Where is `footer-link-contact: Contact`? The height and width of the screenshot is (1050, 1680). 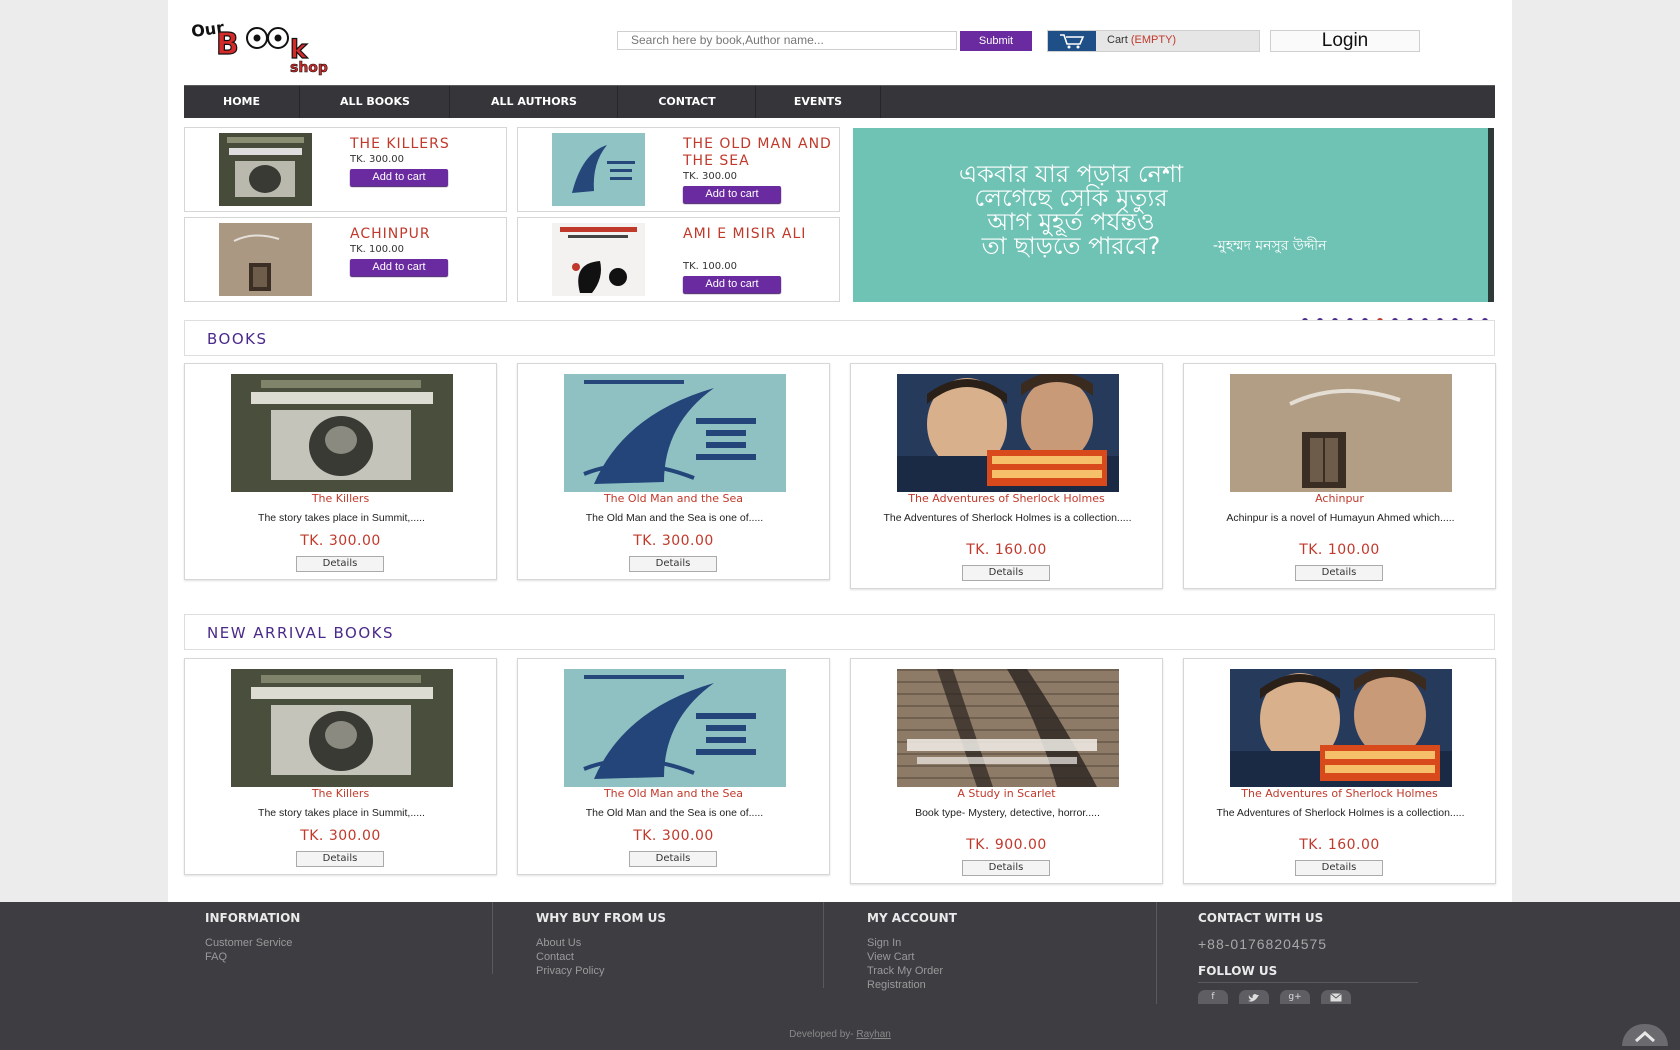 footer-link-contact: Contact is located at coordinates (555, 957).